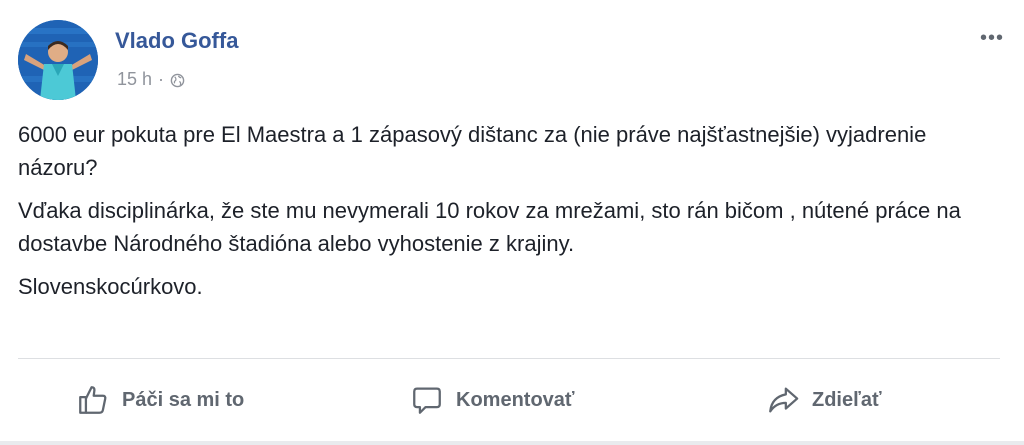 This screenshot has height=445, width=1024. Describe the element at coordinates (515, 399) in the screenshot. I see `comment-label: Komentovať` at that location.